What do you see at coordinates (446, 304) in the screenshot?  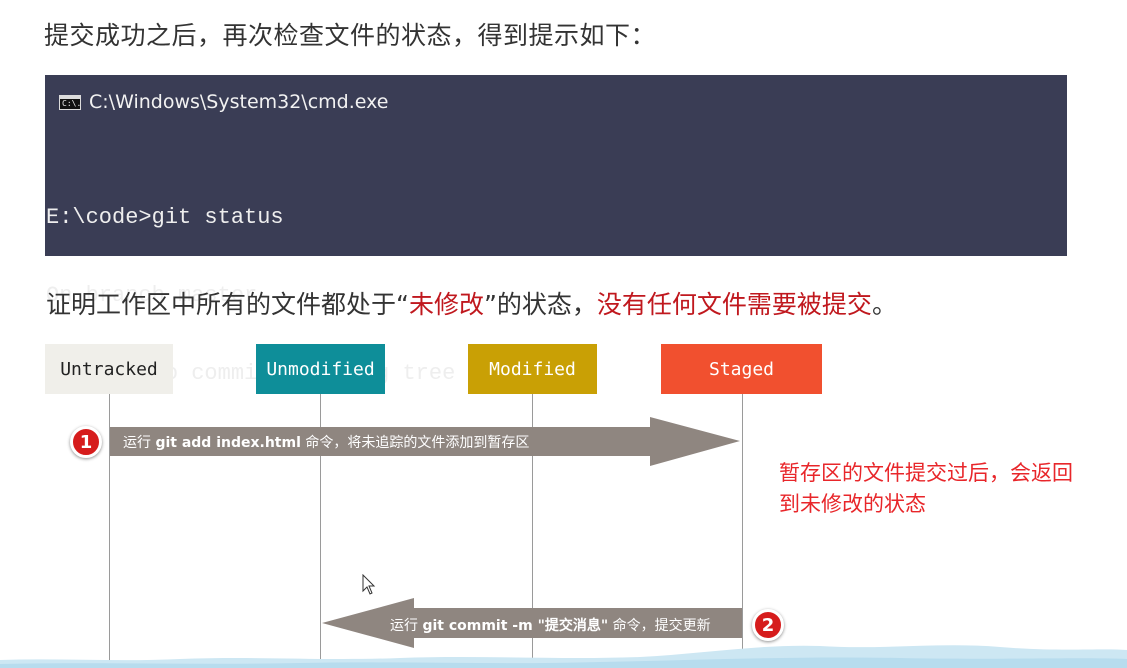 I see `proof-highlight: 未修改` at bounding box center [446, 304].